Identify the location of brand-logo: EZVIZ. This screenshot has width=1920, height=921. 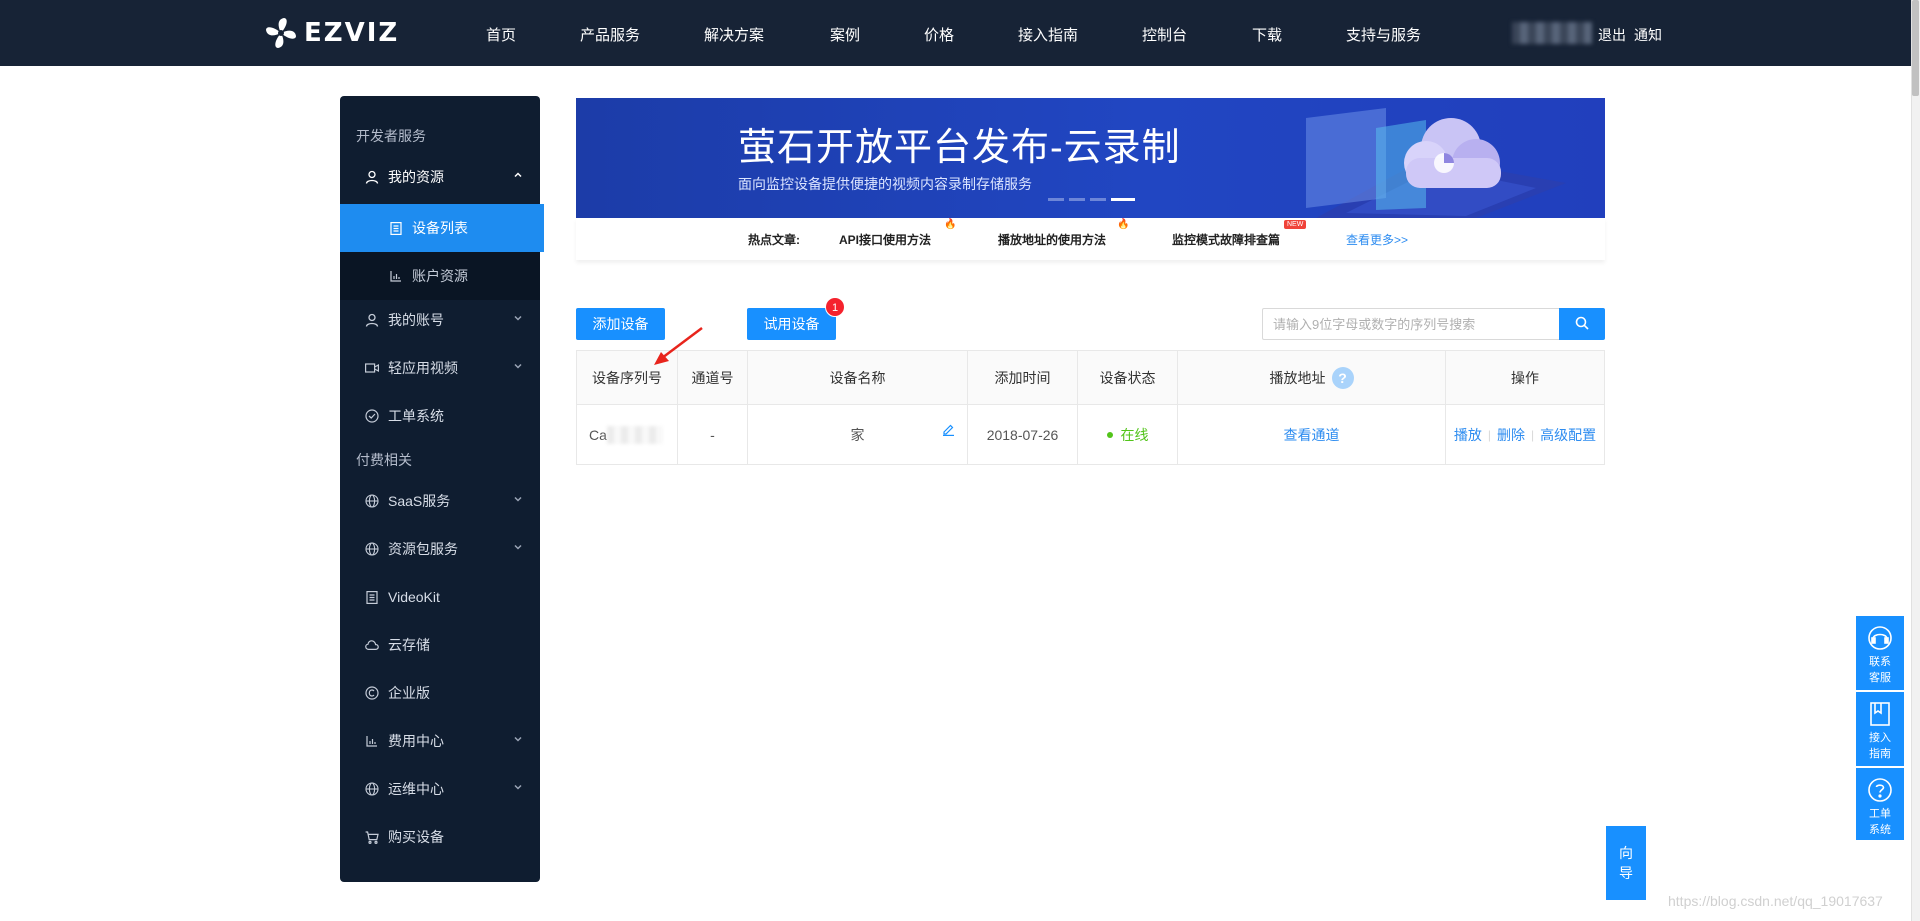
(331, 33).